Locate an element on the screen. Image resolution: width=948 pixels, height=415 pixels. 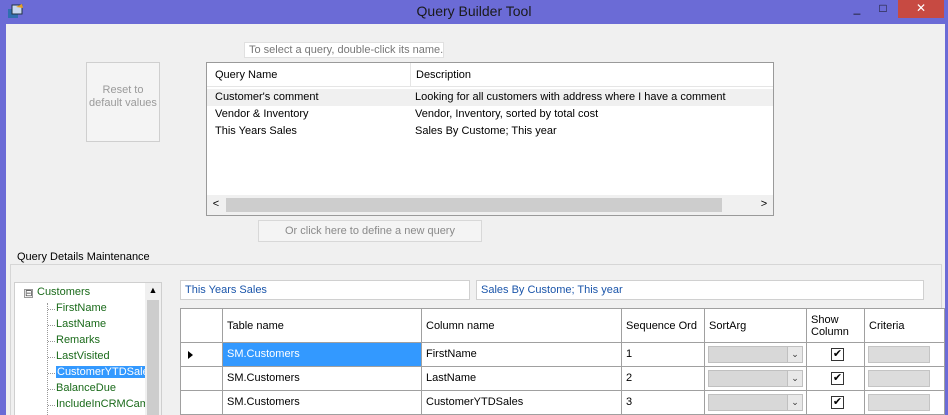
column-header-query-name: Query Name is located at coordinates (246, 75).